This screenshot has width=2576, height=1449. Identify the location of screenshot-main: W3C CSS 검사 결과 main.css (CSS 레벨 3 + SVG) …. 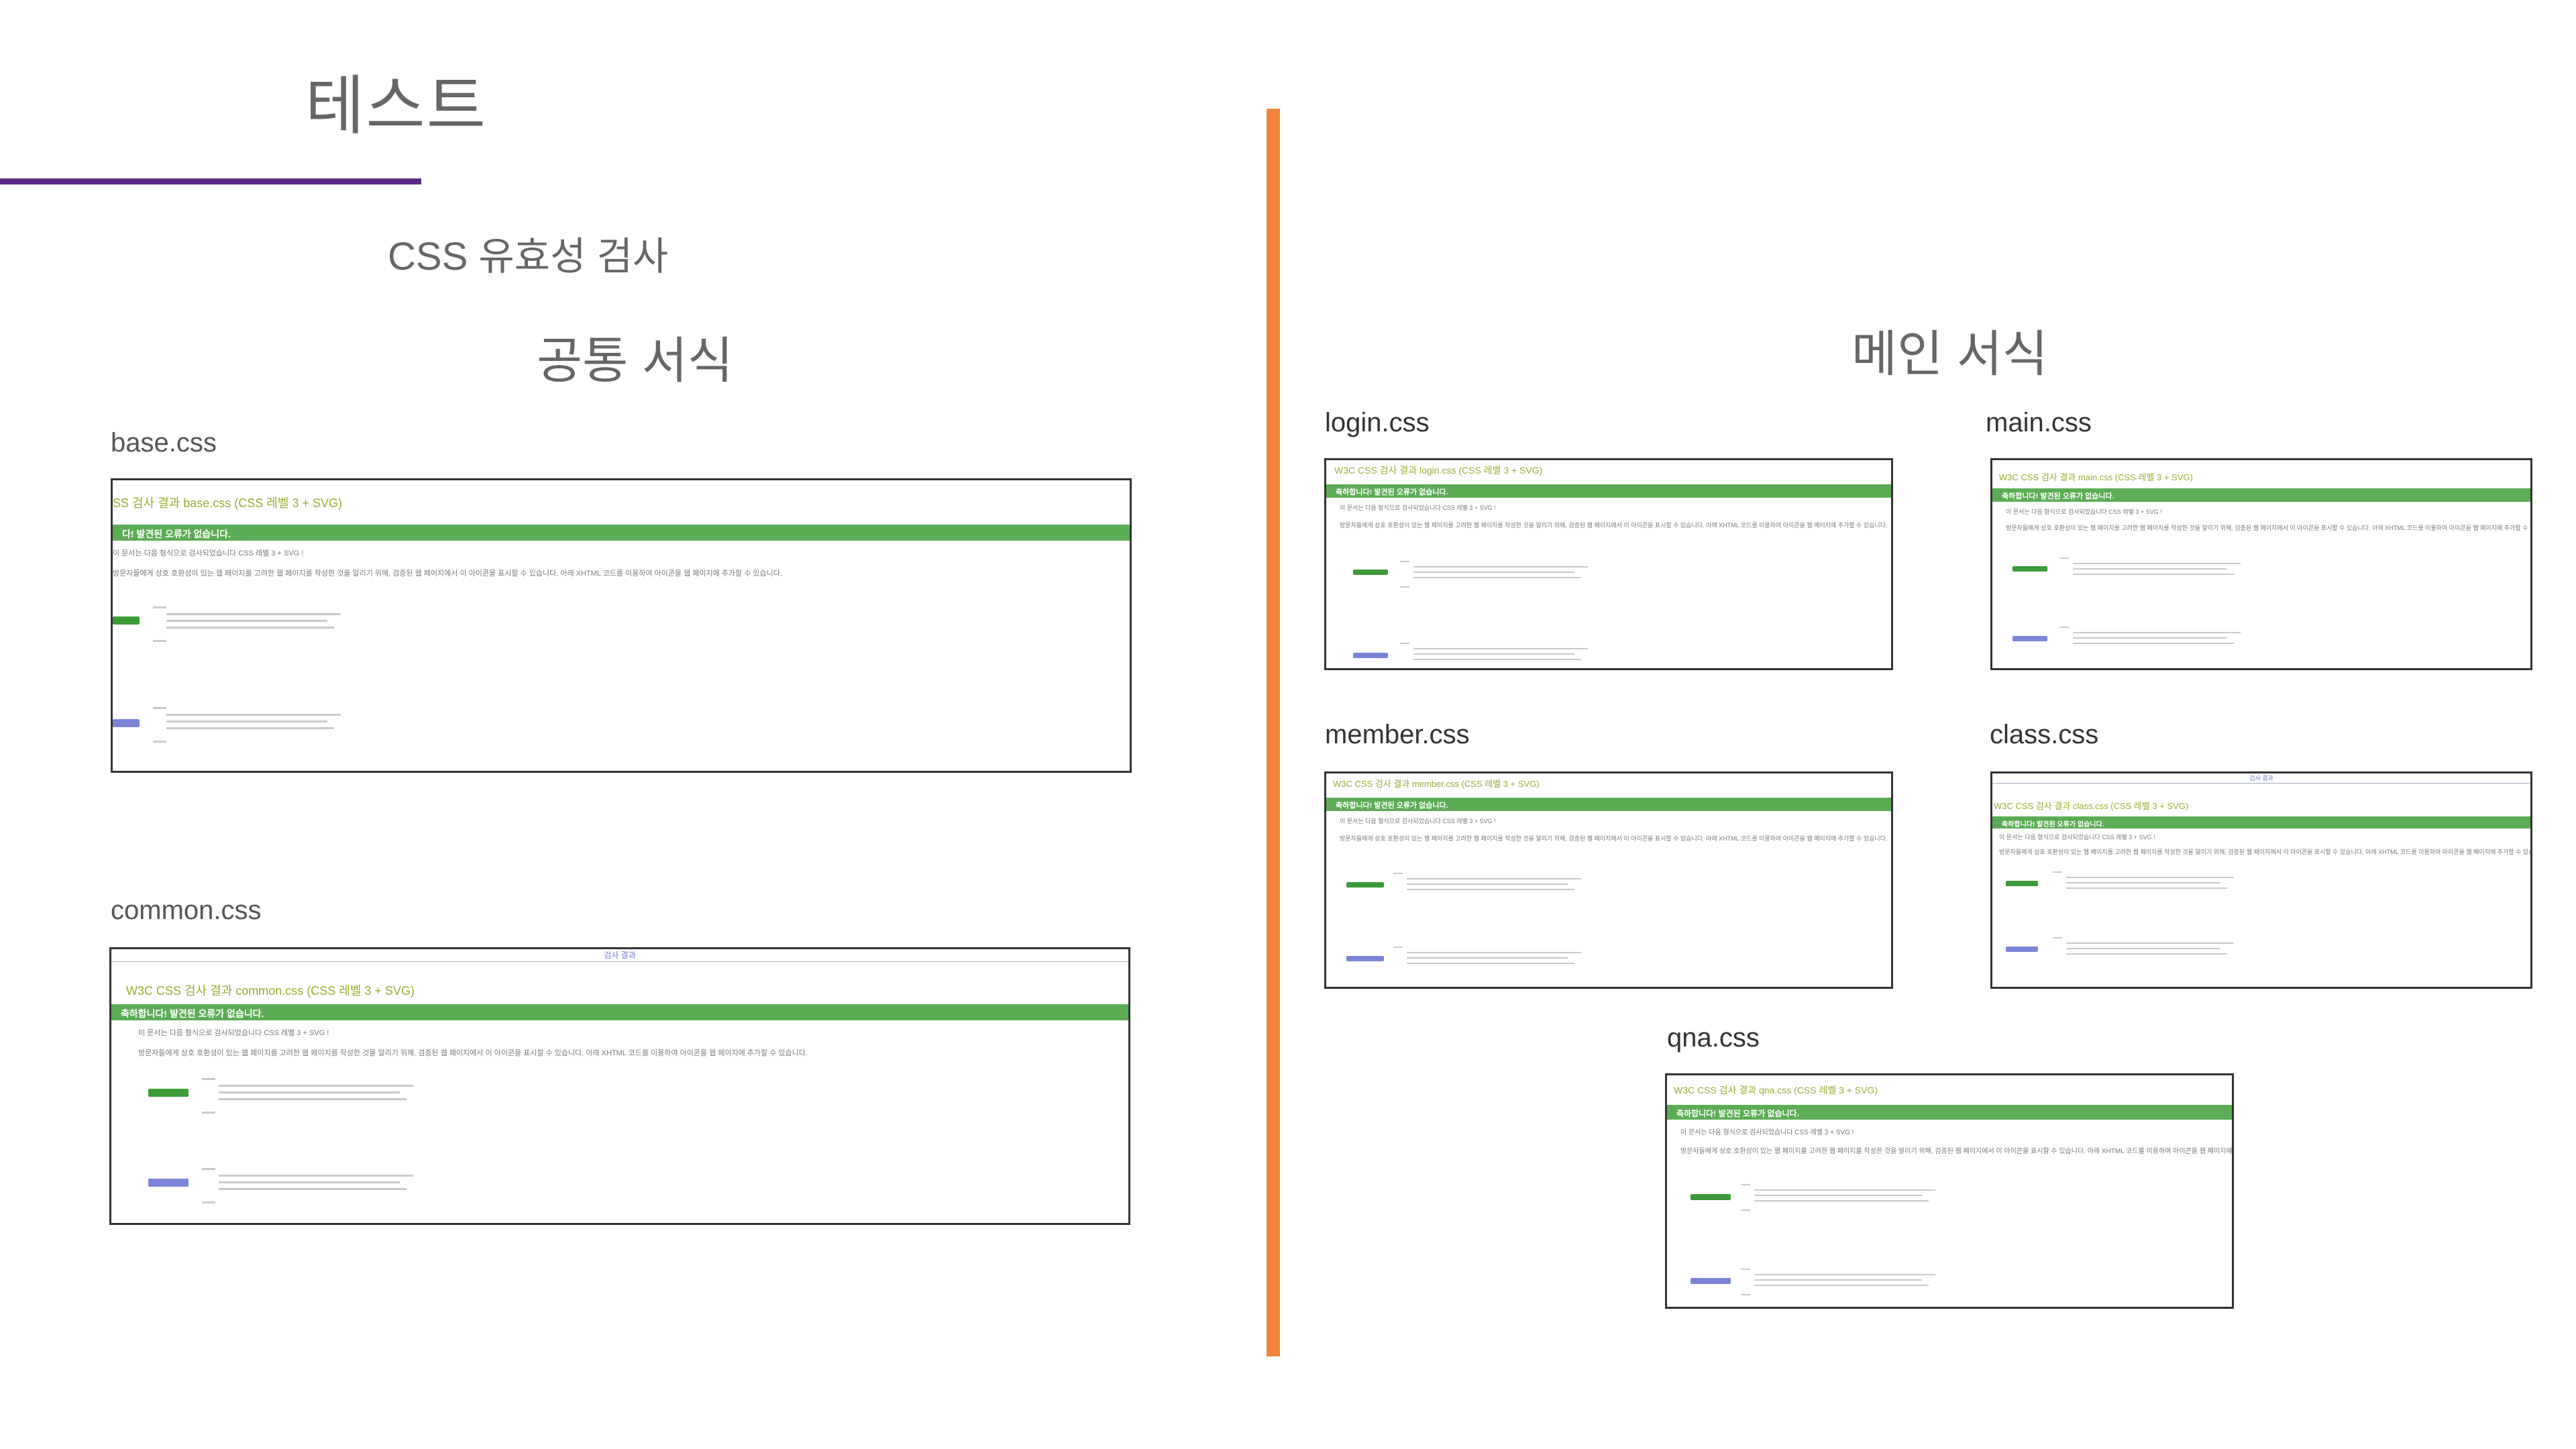
(2261, 564).